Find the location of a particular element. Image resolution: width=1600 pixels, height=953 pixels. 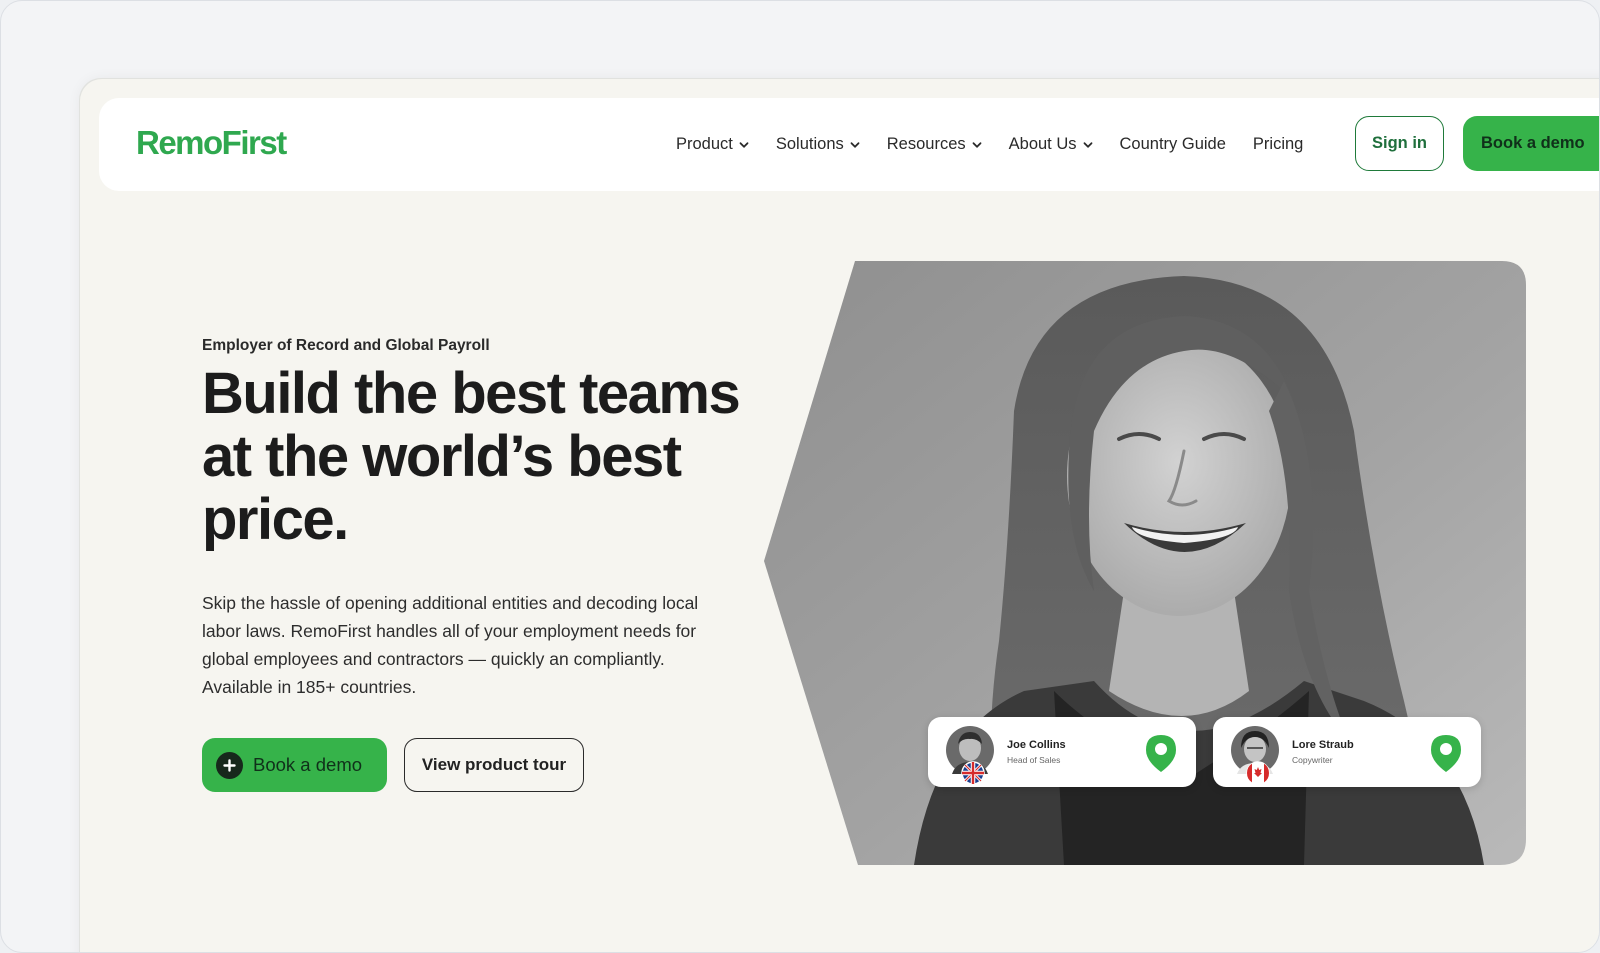

nav-item-product: Product is located at coordinates (712, 144).